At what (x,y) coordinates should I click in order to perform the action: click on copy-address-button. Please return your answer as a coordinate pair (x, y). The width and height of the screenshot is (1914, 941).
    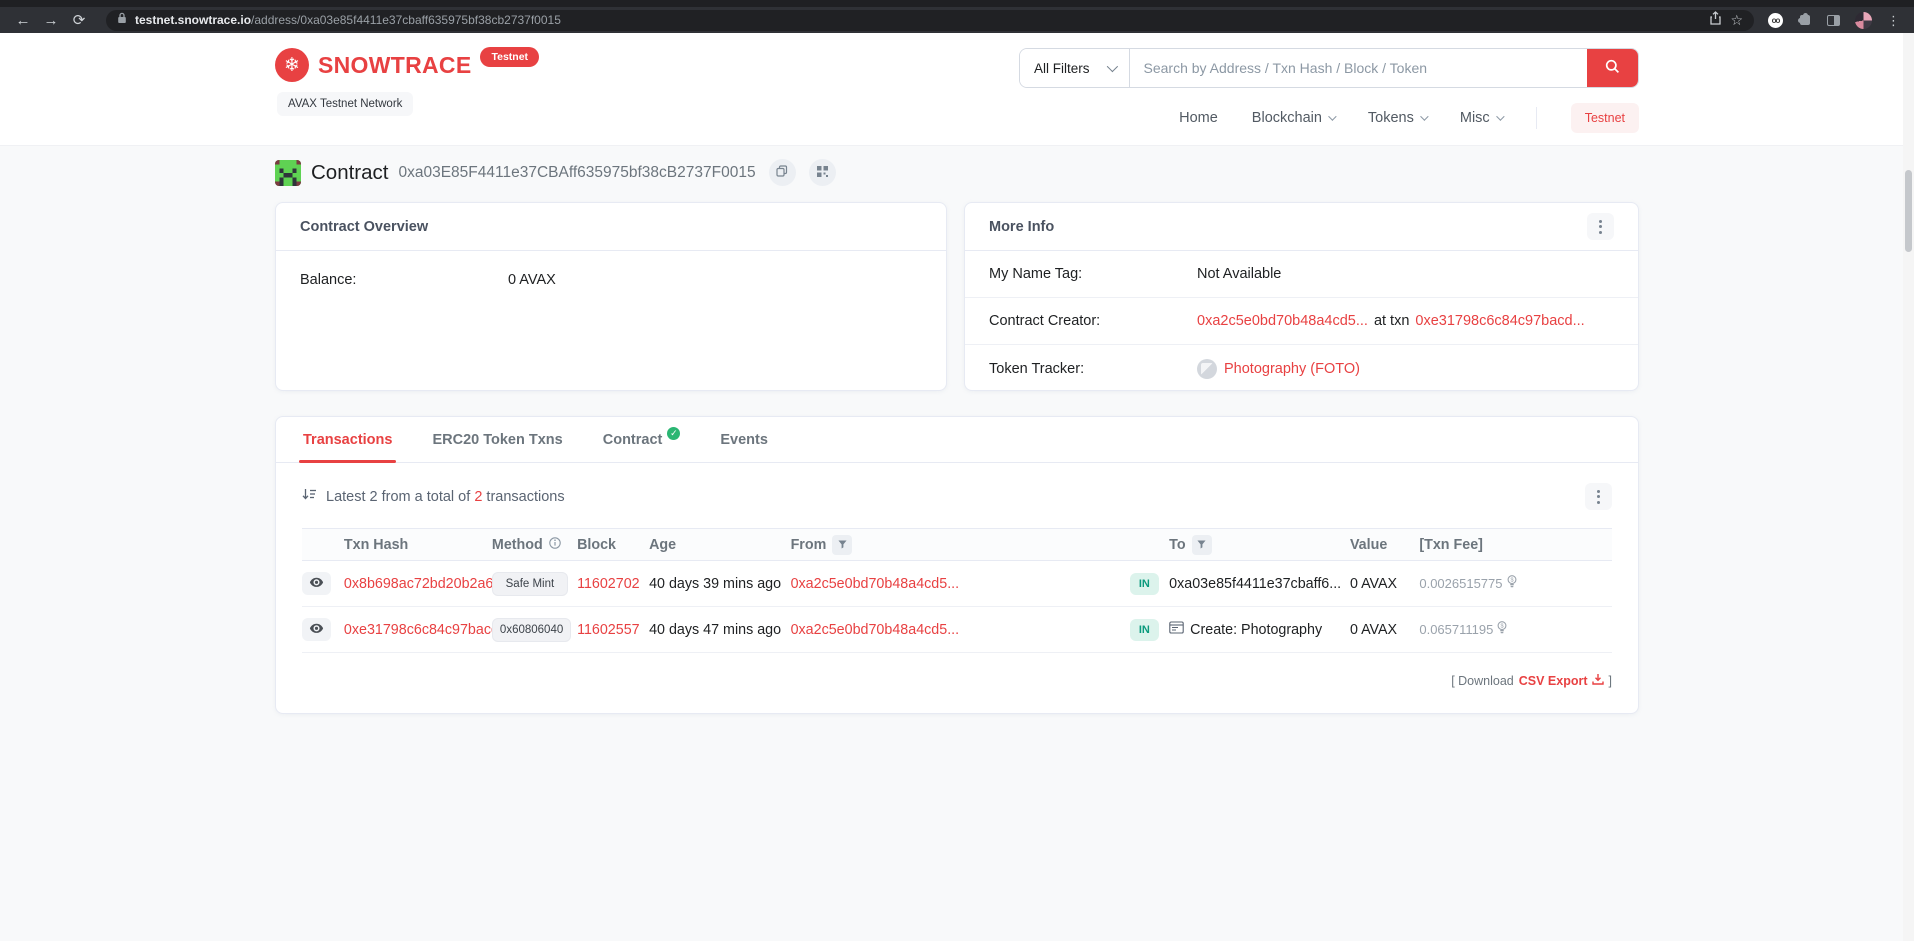
    Looking at the image, I should click on (782, 172).